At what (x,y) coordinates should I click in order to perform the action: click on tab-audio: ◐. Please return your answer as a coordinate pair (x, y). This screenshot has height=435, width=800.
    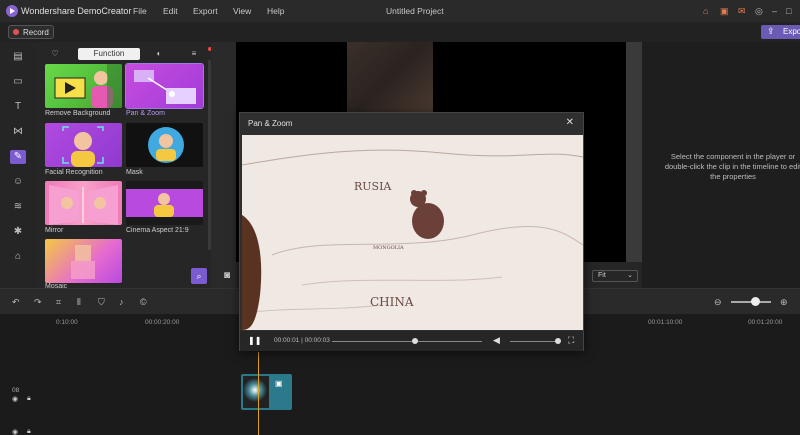
    Looking at the image, I should click on (159, 54).